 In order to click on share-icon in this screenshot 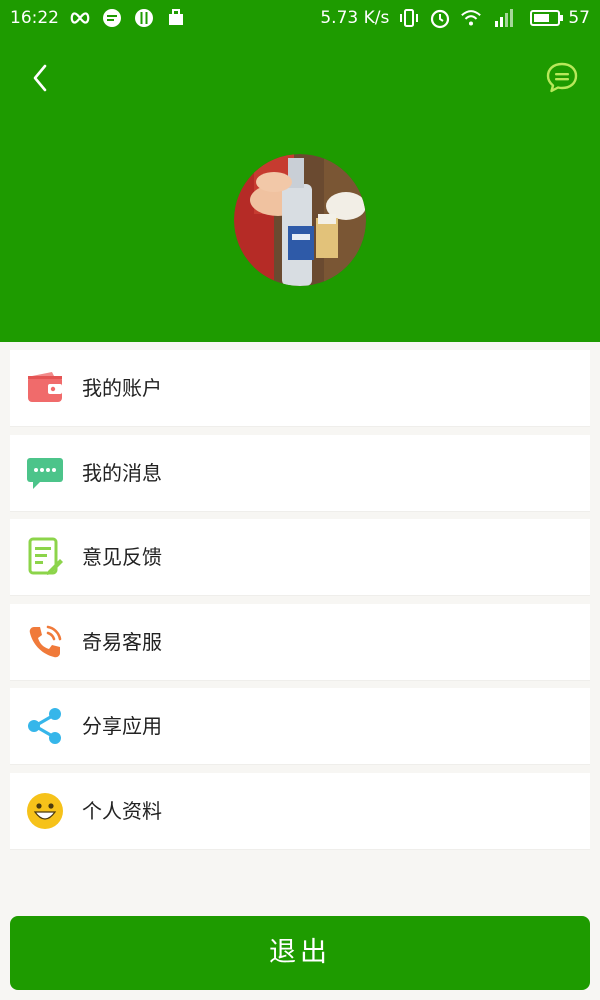, I will do `click(45, 726)`.